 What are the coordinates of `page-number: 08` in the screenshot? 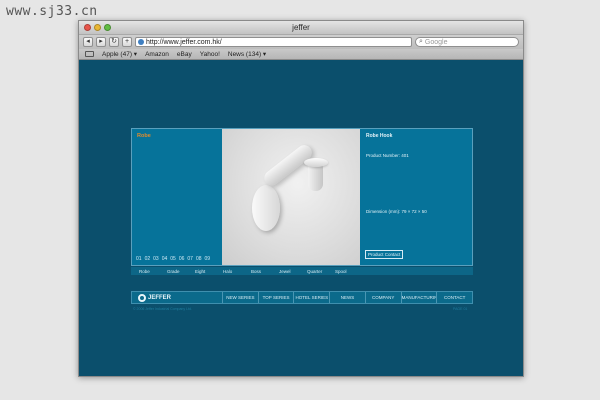 It's located at (199, 259).